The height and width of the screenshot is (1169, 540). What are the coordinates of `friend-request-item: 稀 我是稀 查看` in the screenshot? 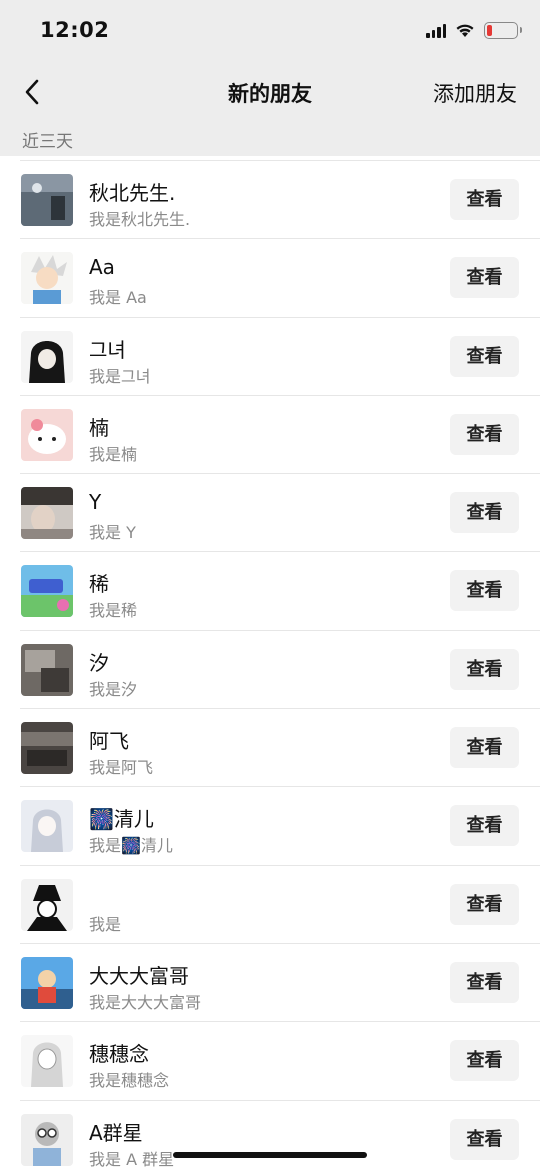 It's located at (270, 592).